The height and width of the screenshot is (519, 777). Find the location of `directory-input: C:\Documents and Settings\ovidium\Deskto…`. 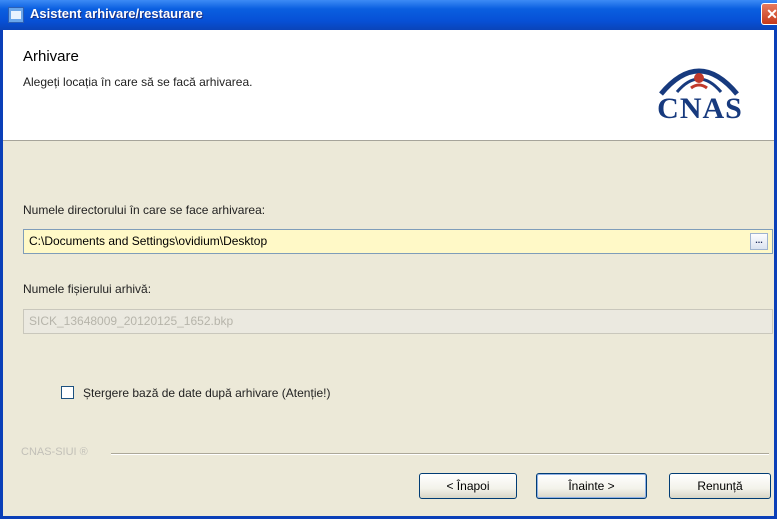

directory-input: C:\Documents and Settings\ovidium\Deskto… is located at coordinates (398, 241).